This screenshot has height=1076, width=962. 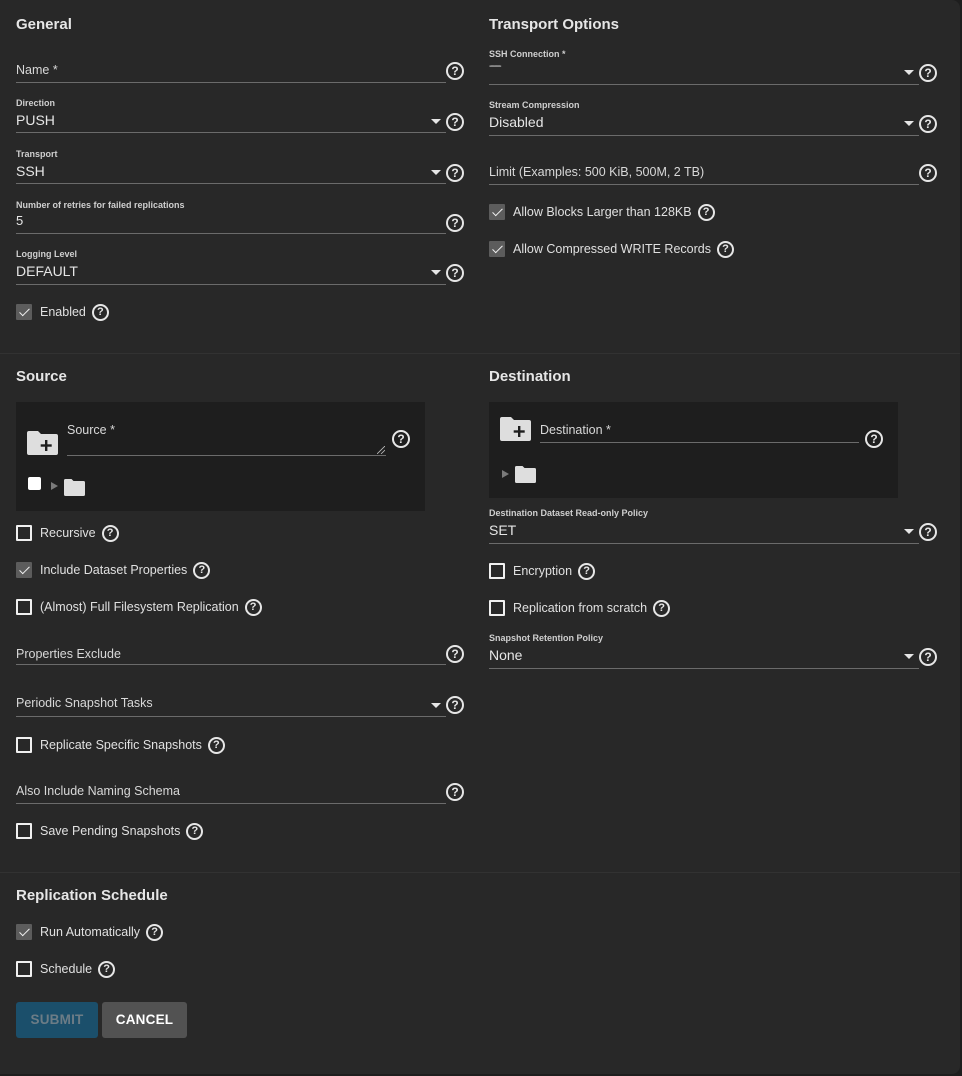 I want to click on run-automatically-checkbox, so click(x=24, y=932).